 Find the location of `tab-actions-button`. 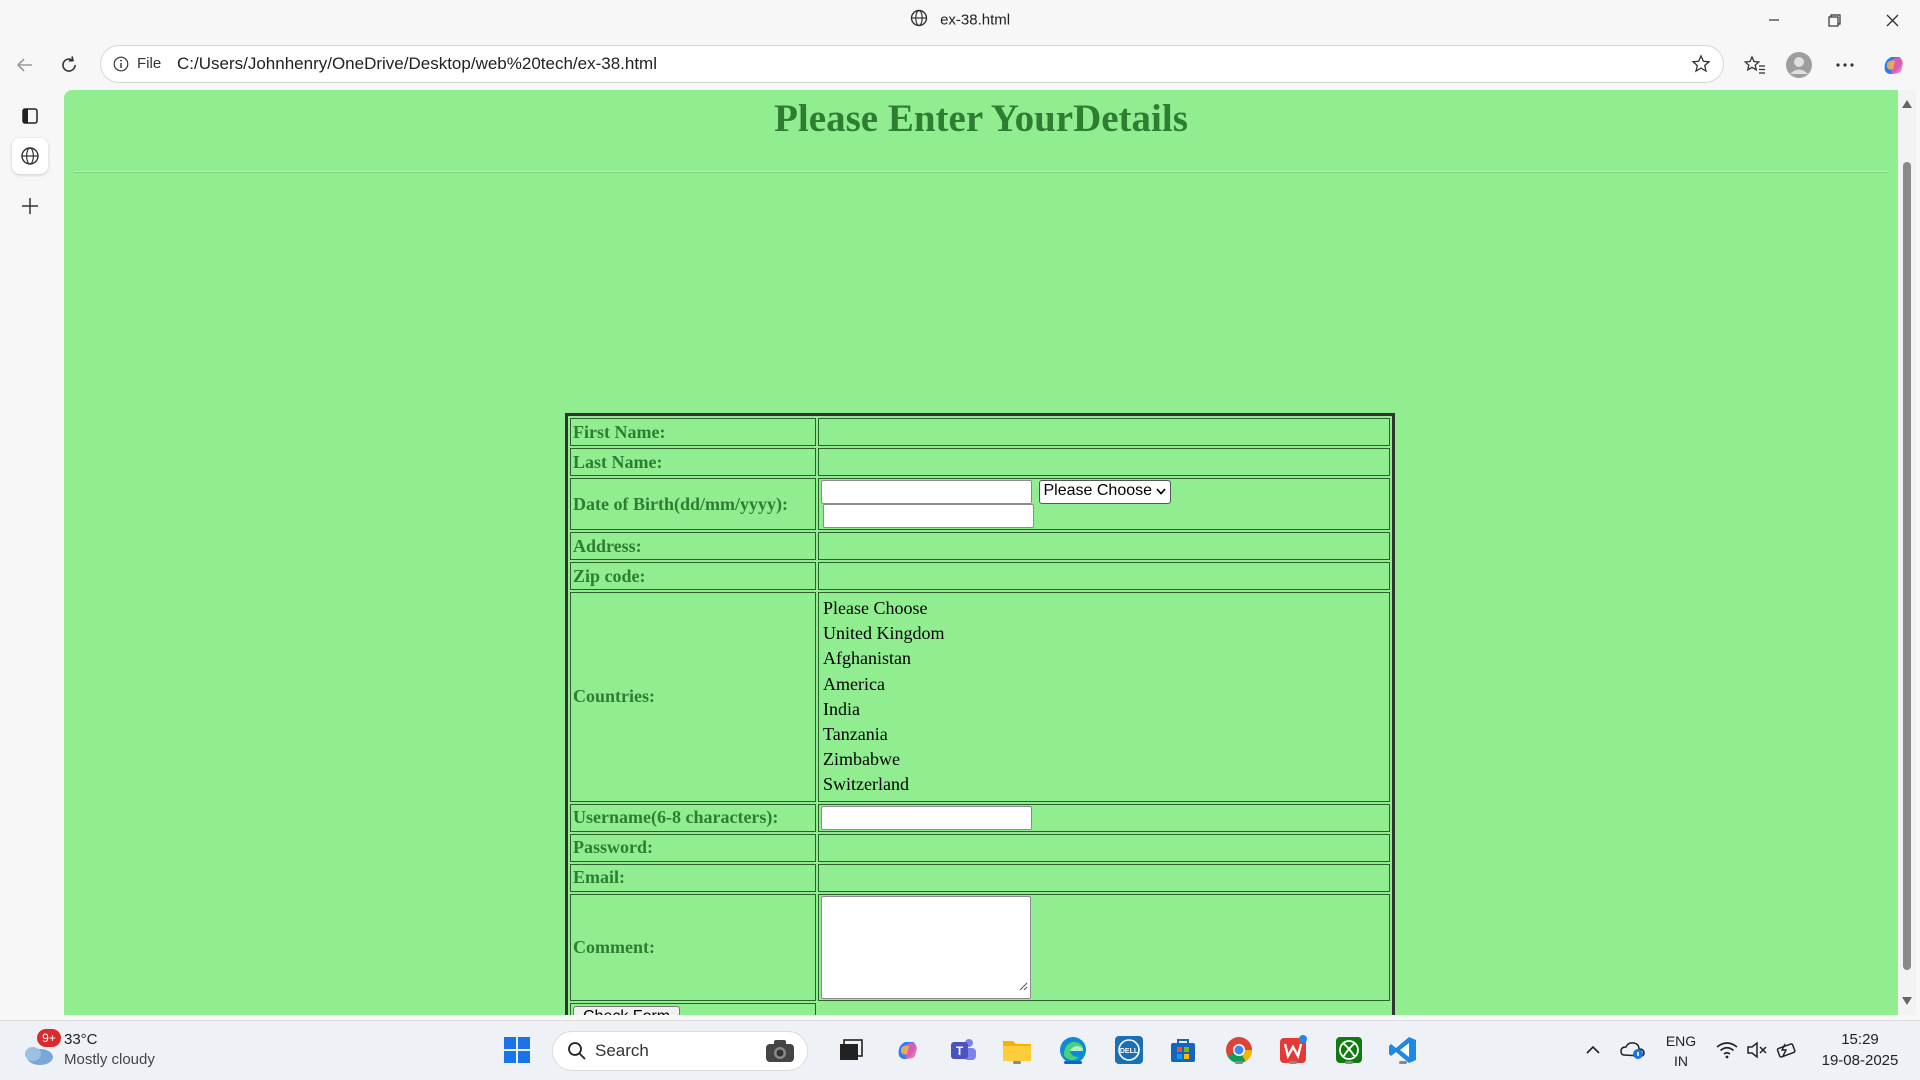

tab-actions-button is located at coordinates (30, 116).